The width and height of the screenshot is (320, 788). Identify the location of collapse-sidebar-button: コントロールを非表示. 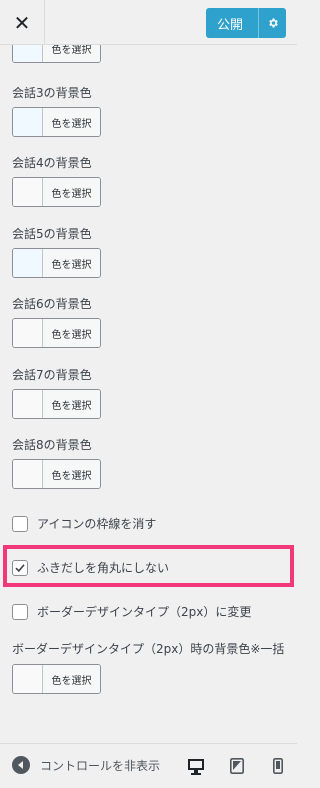
(93, 765).